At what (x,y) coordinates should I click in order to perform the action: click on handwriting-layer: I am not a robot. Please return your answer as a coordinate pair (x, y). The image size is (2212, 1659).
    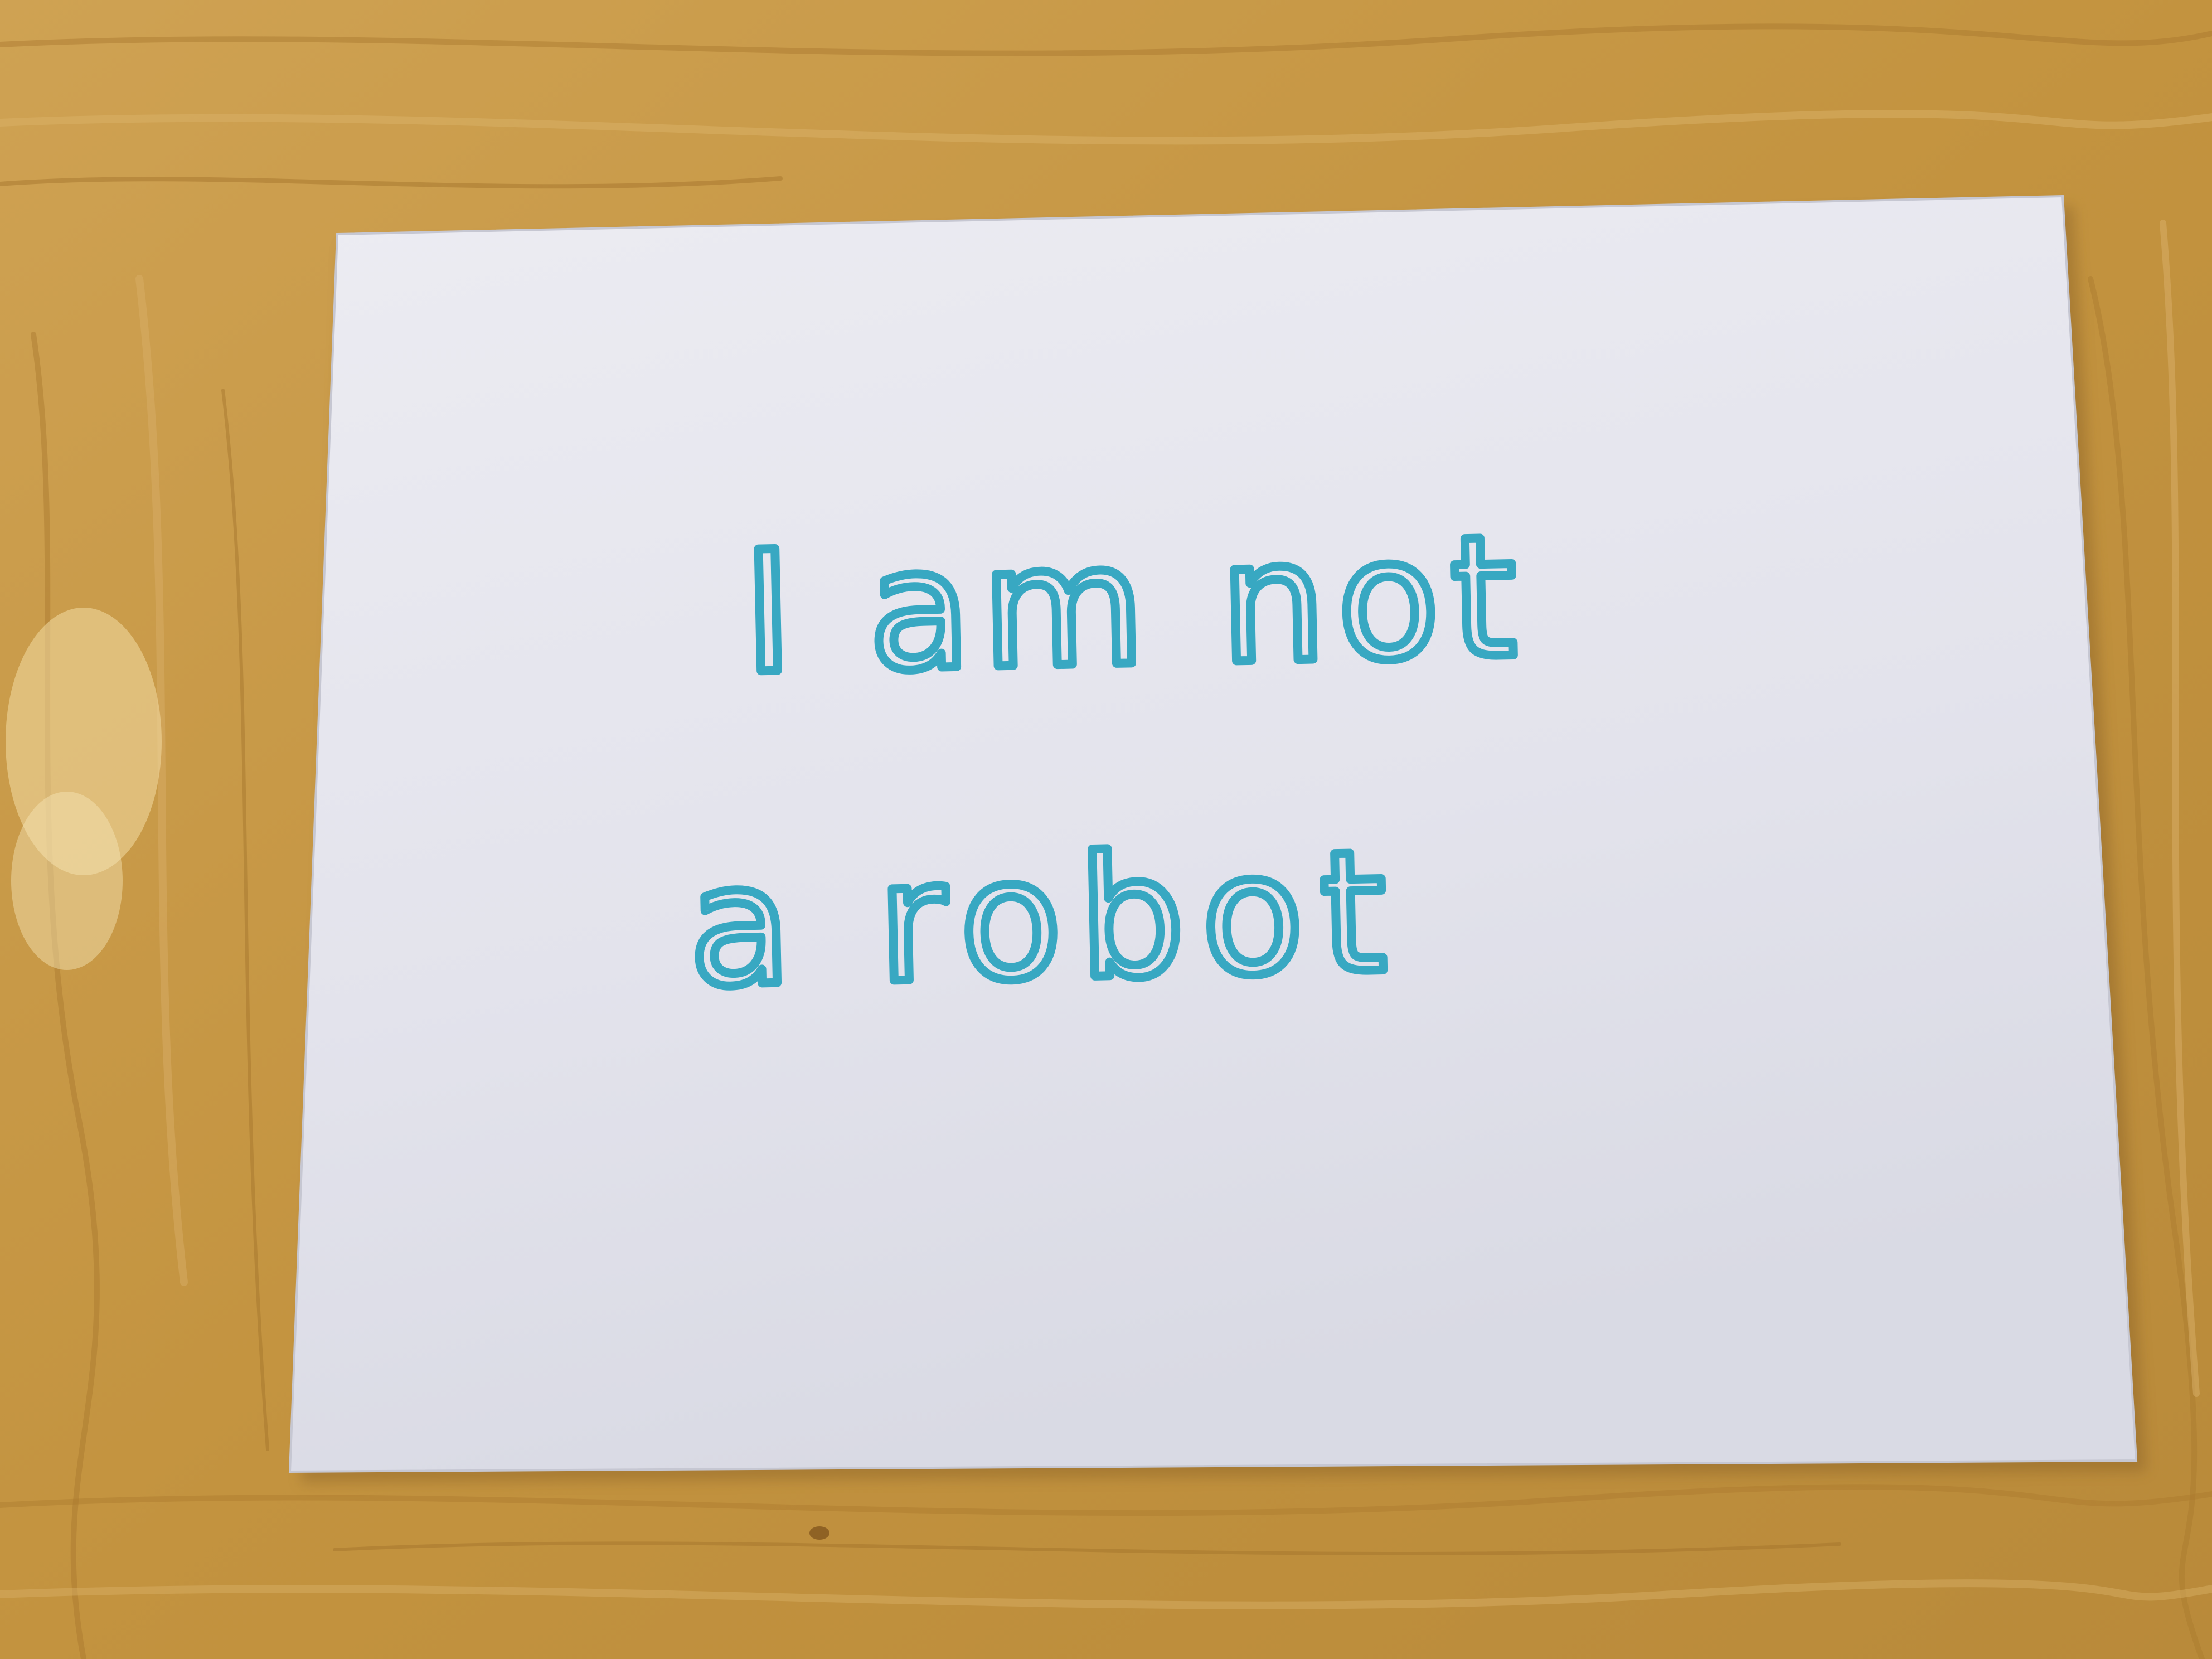
    Looking at the image, I should click on (1108, 762).